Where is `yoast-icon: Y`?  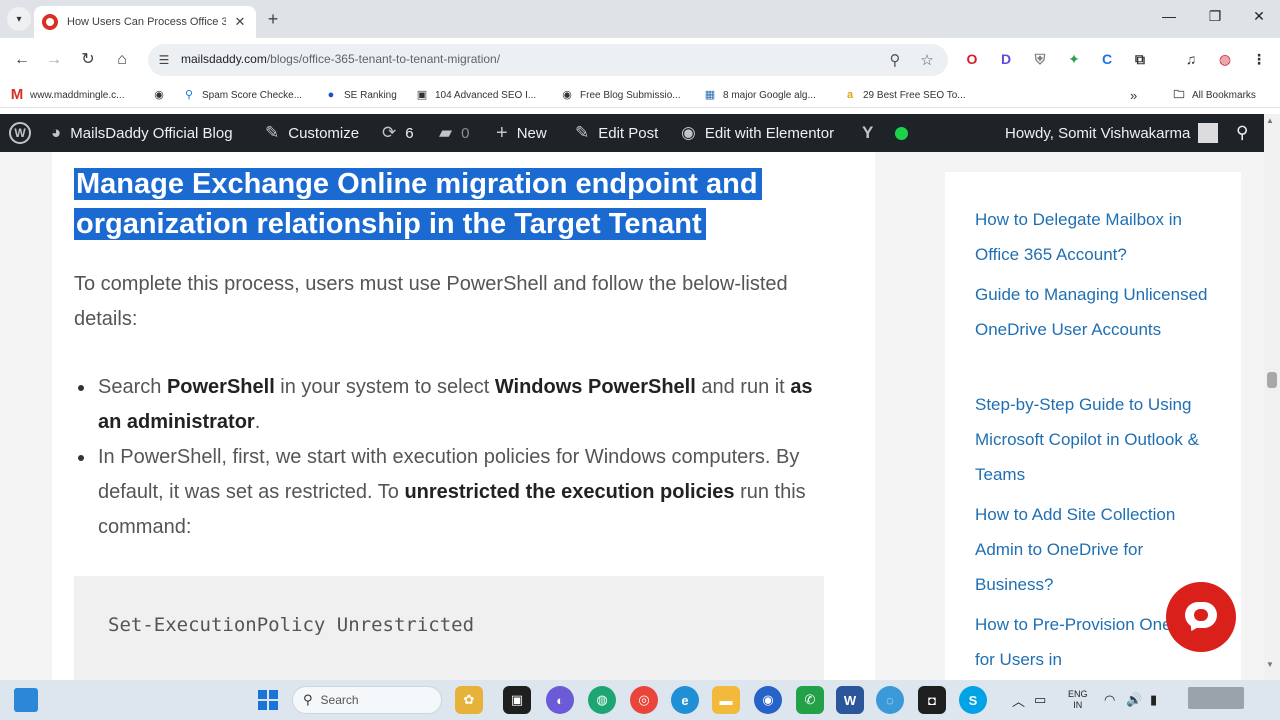 yoast-icon: Y is located at coordinates (868, 132).